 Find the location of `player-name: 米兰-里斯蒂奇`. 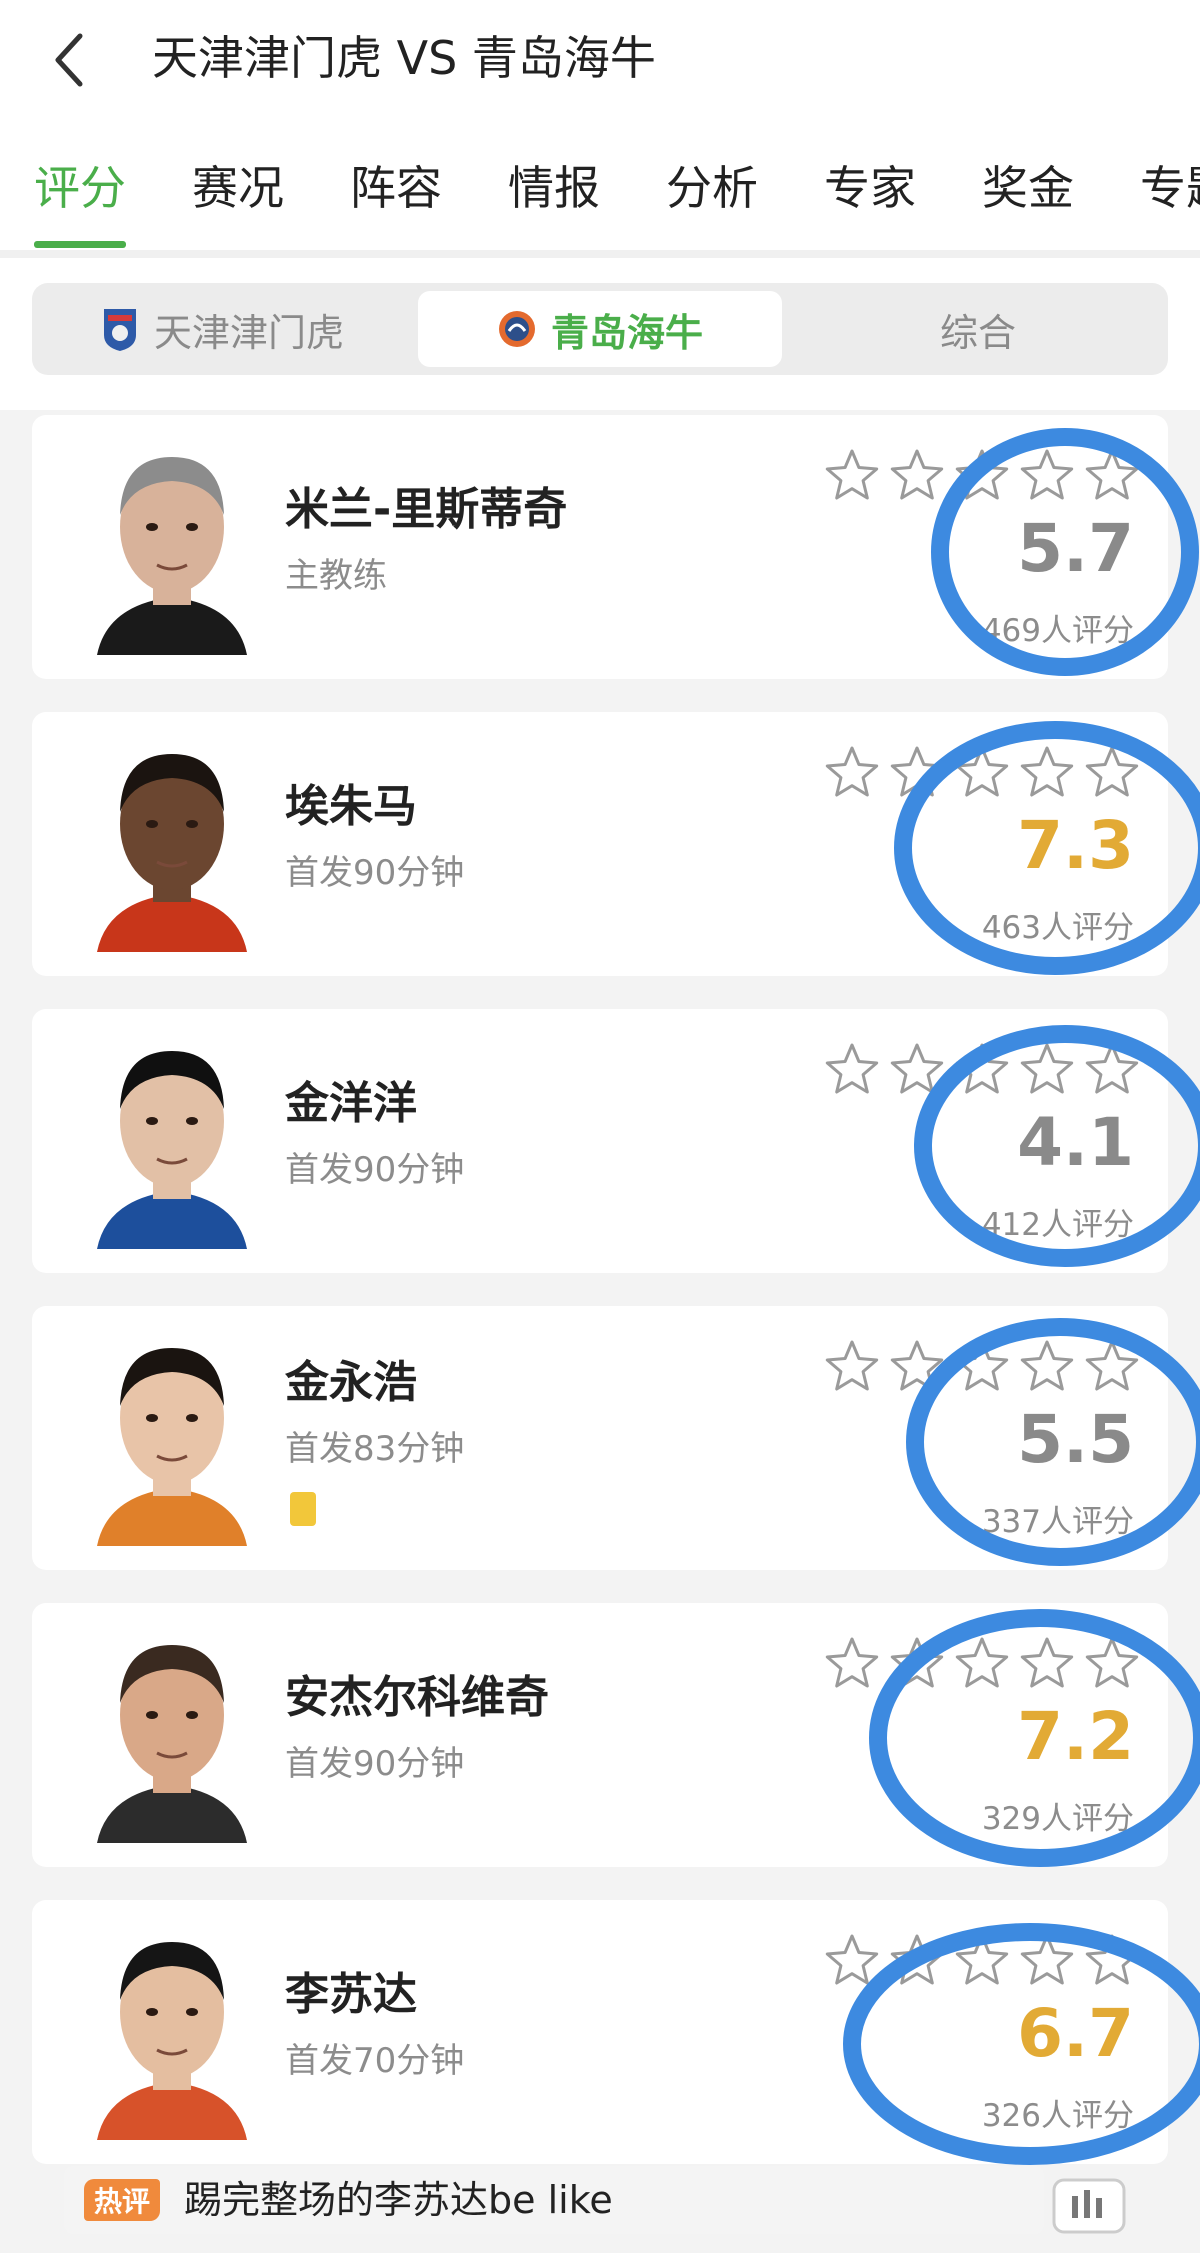

player-name: 米兰-里斯蒂奇 is located at coordinates (426, 509).